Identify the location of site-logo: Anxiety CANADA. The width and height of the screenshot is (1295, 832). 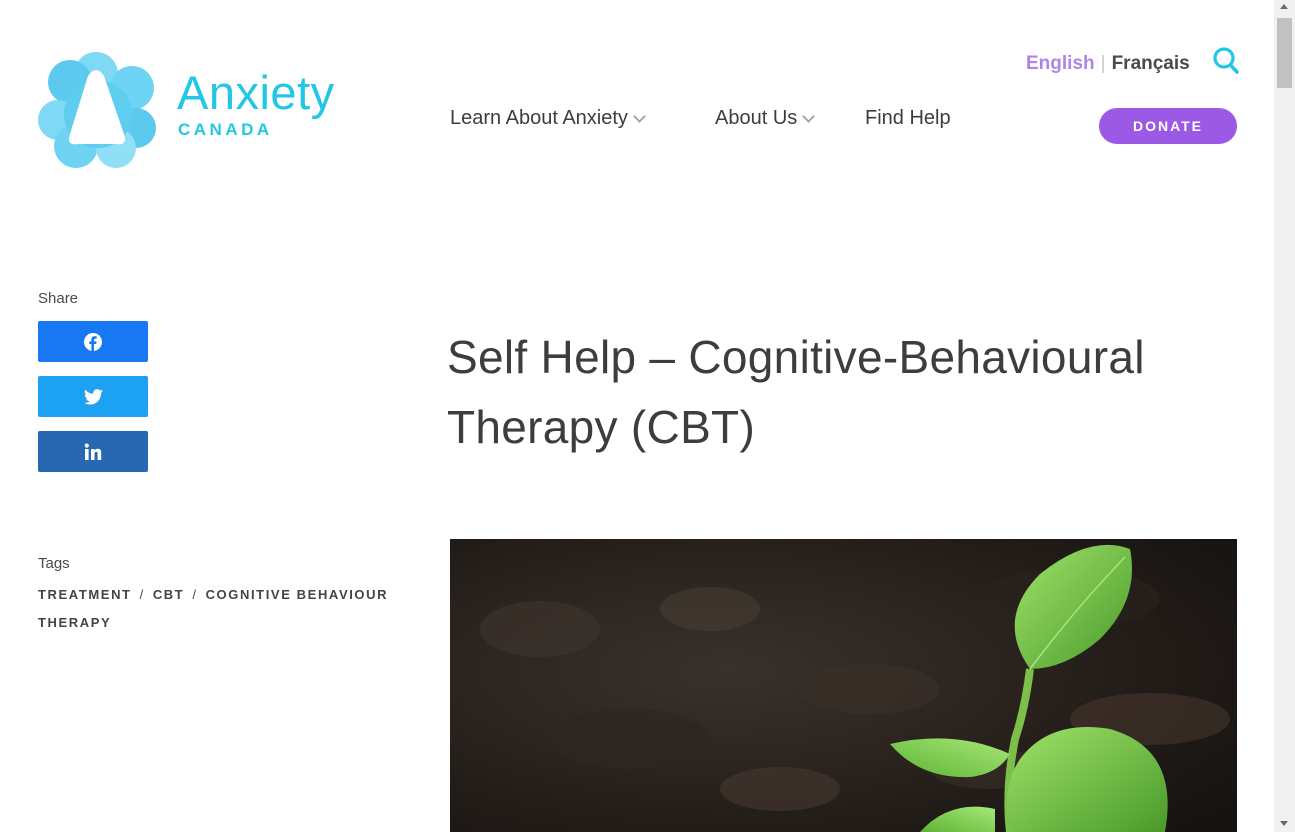
(203, 109).